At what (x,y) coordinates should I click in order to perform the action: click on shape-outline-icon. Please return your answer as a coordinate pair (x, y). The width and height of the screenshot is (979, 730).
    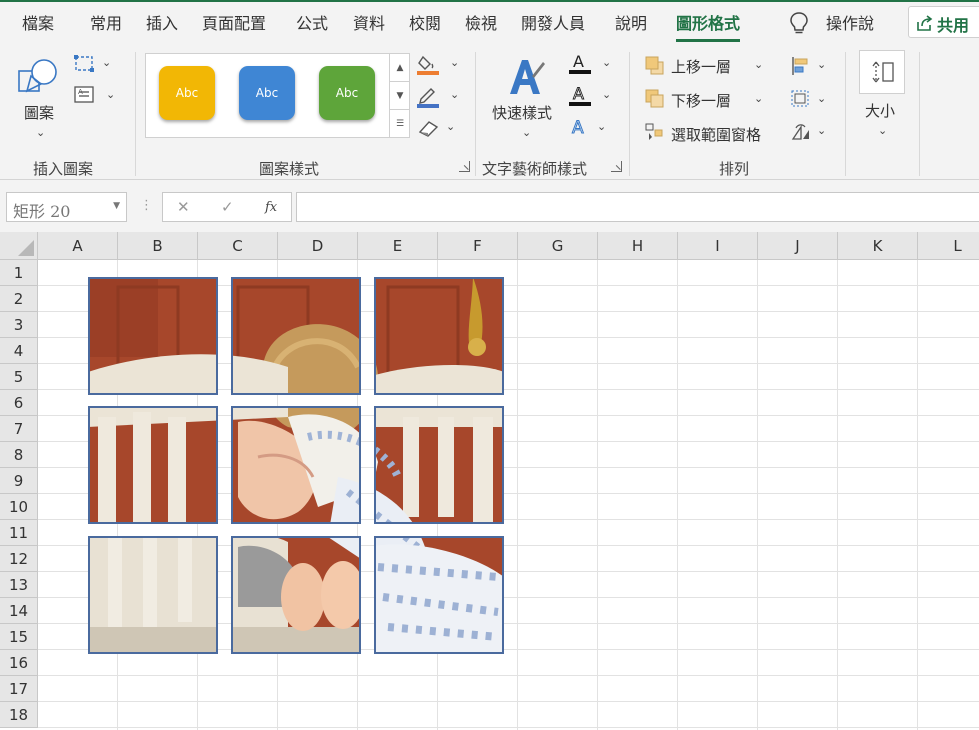
    Looking at the image, I should click on (429, 97).